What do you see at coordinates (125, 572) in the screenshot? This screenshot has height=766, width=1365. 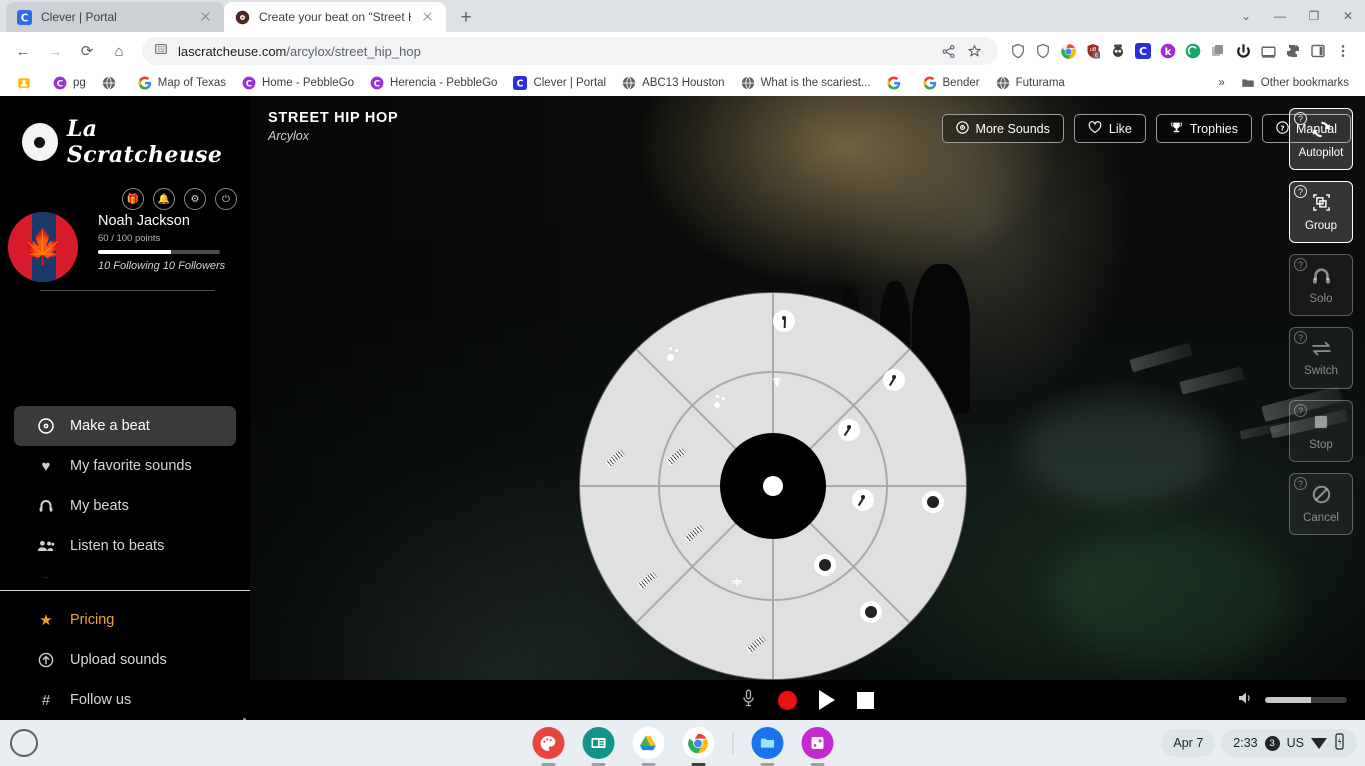 I see `sidebar-item-competition: 🏆 Competition` at bounding box center [125, 572].